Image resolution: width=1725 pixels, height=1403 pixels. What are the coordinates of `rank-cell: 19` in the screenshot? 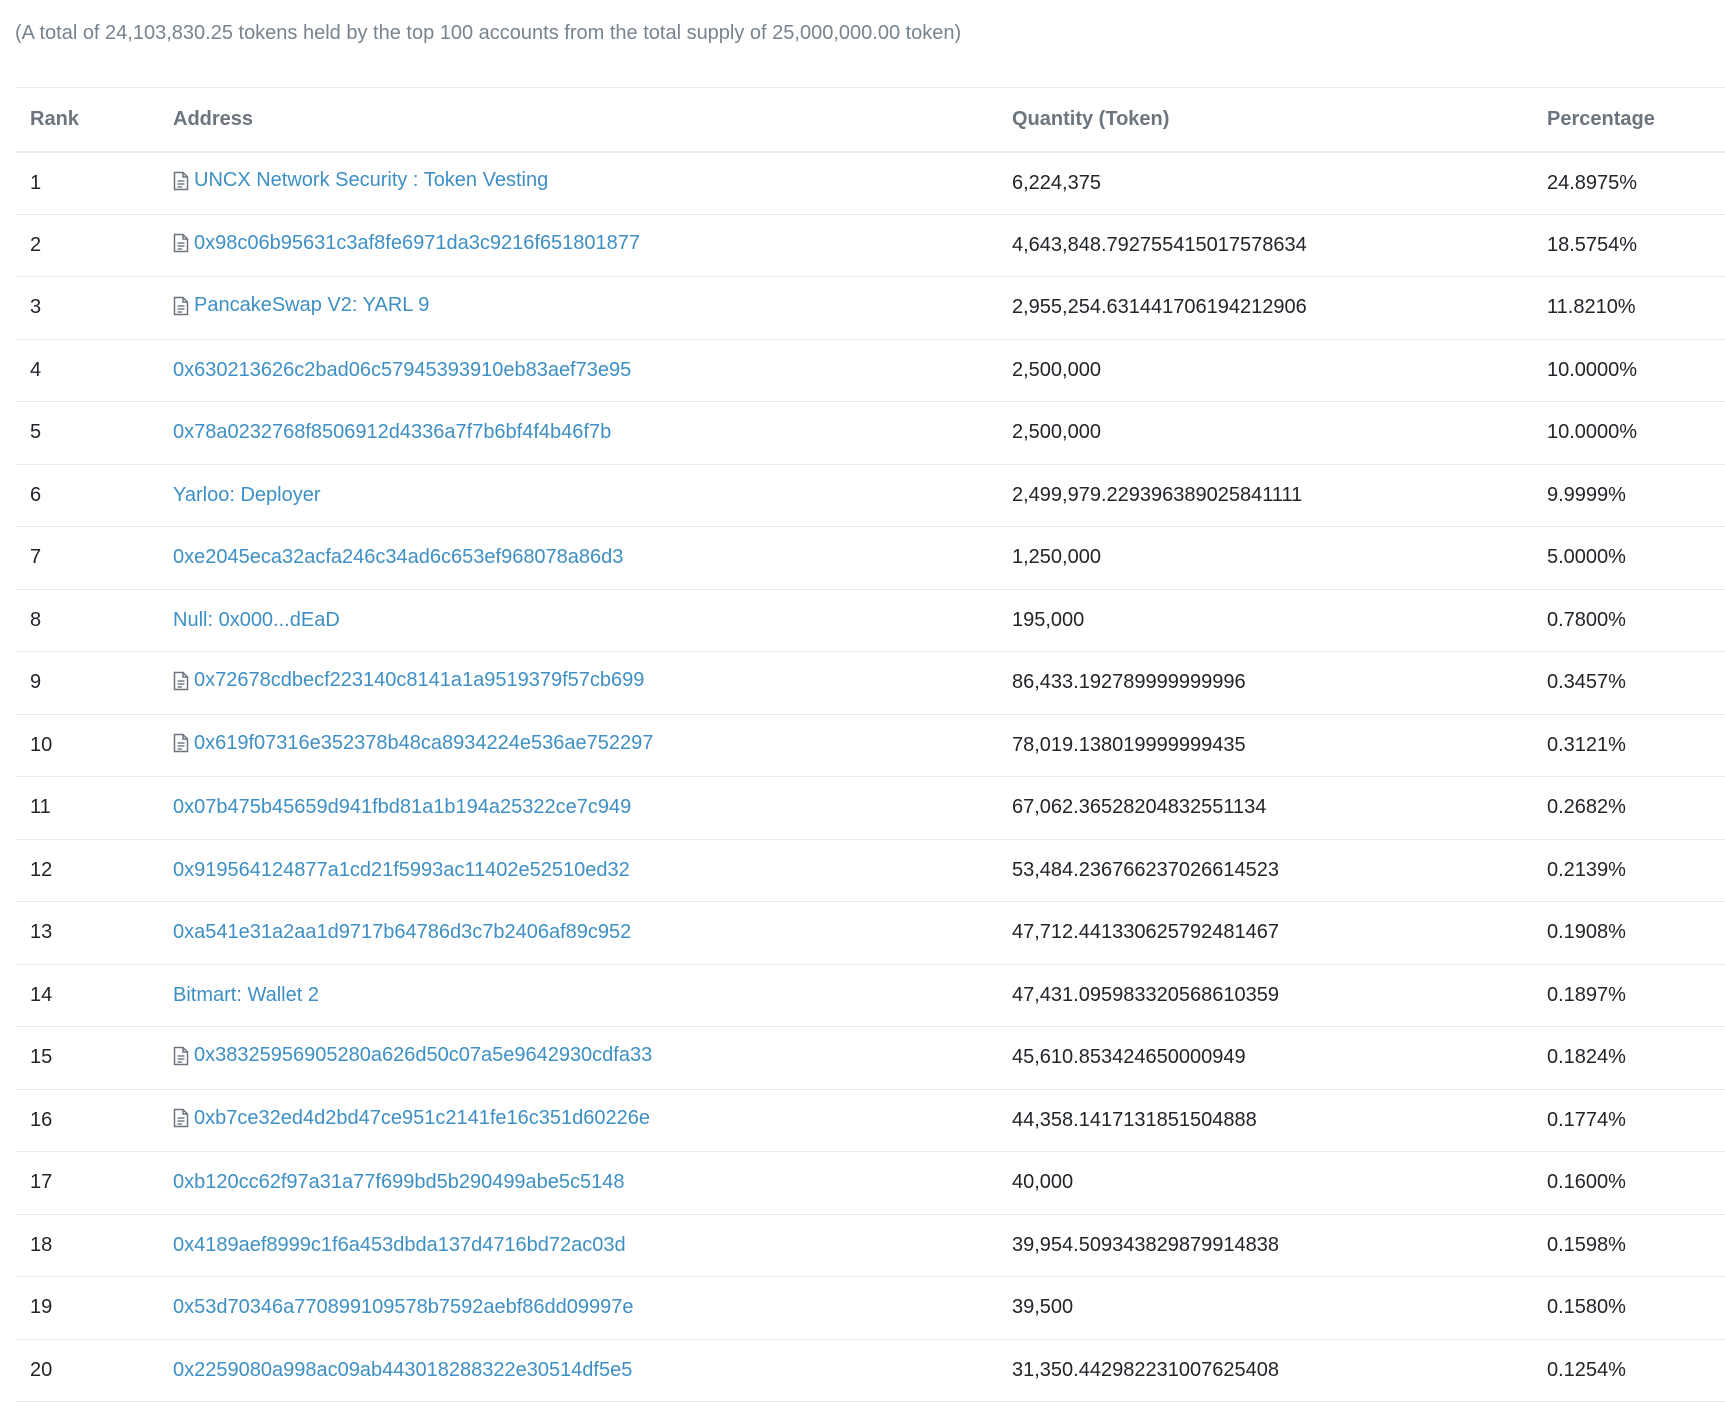 It's located at (41, 1307).